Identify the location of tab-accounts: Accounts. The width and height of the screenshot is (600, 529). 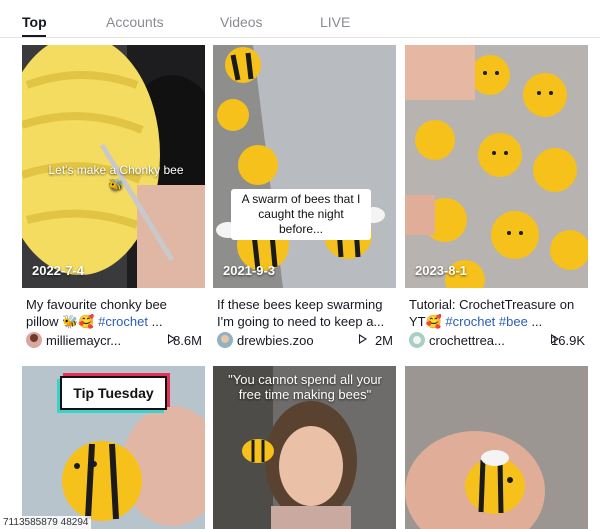
(135, 22).